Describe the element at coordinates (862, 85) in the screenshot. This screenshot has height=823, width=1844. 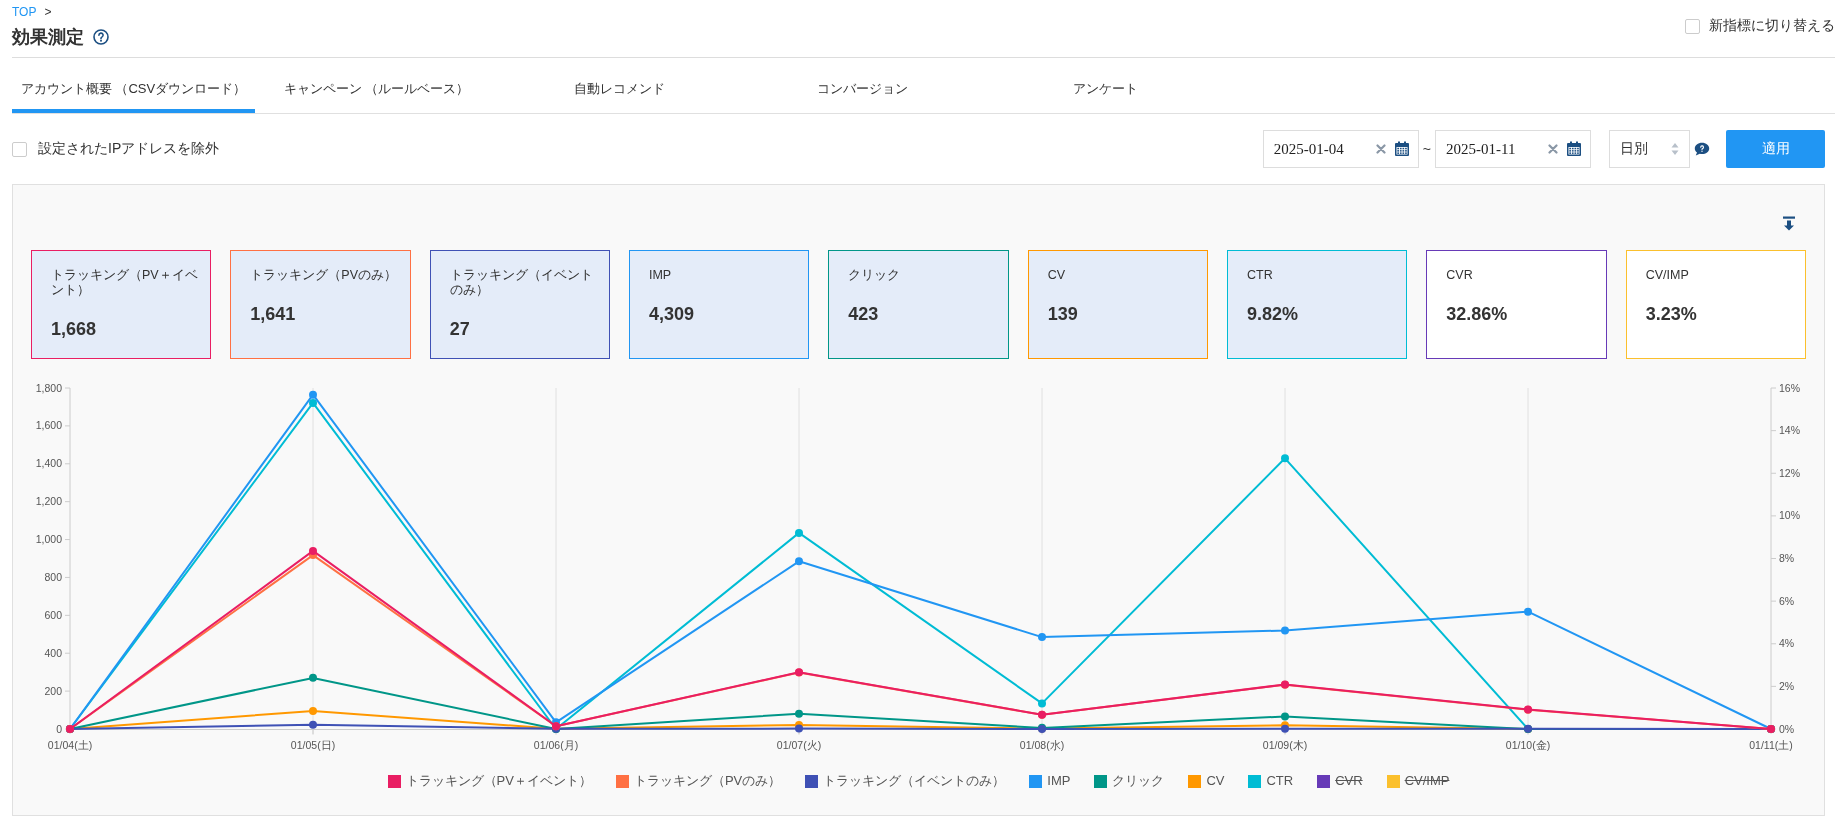
I see `tab: コンバージョン` at that location.